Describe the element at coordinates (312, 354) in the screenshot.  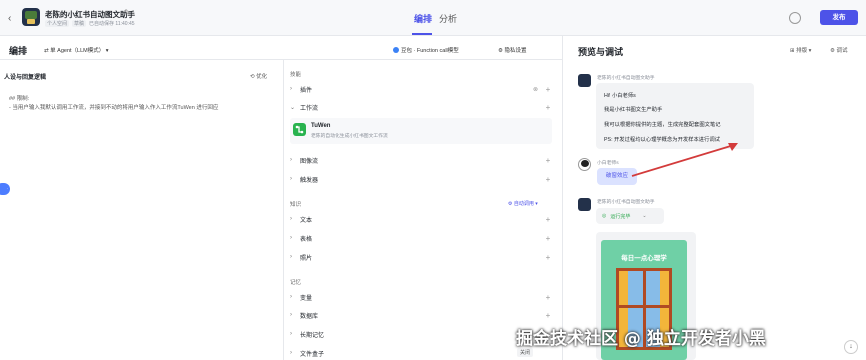
I see `file-box-label: 文件盒子` at that location.